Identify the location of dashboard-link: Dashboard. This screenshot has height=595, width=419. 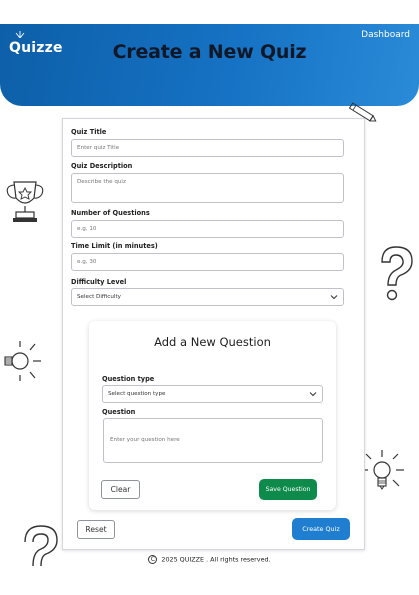
(385, 35).